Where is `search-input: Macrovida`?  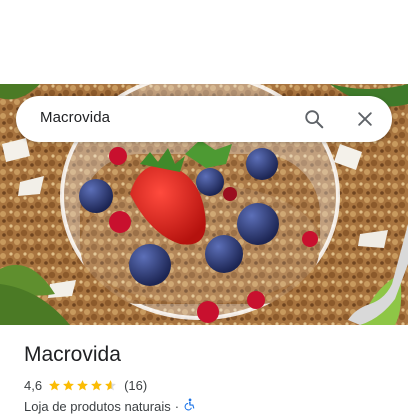 search-input: Macrovida is located at coordinates (75, 117).